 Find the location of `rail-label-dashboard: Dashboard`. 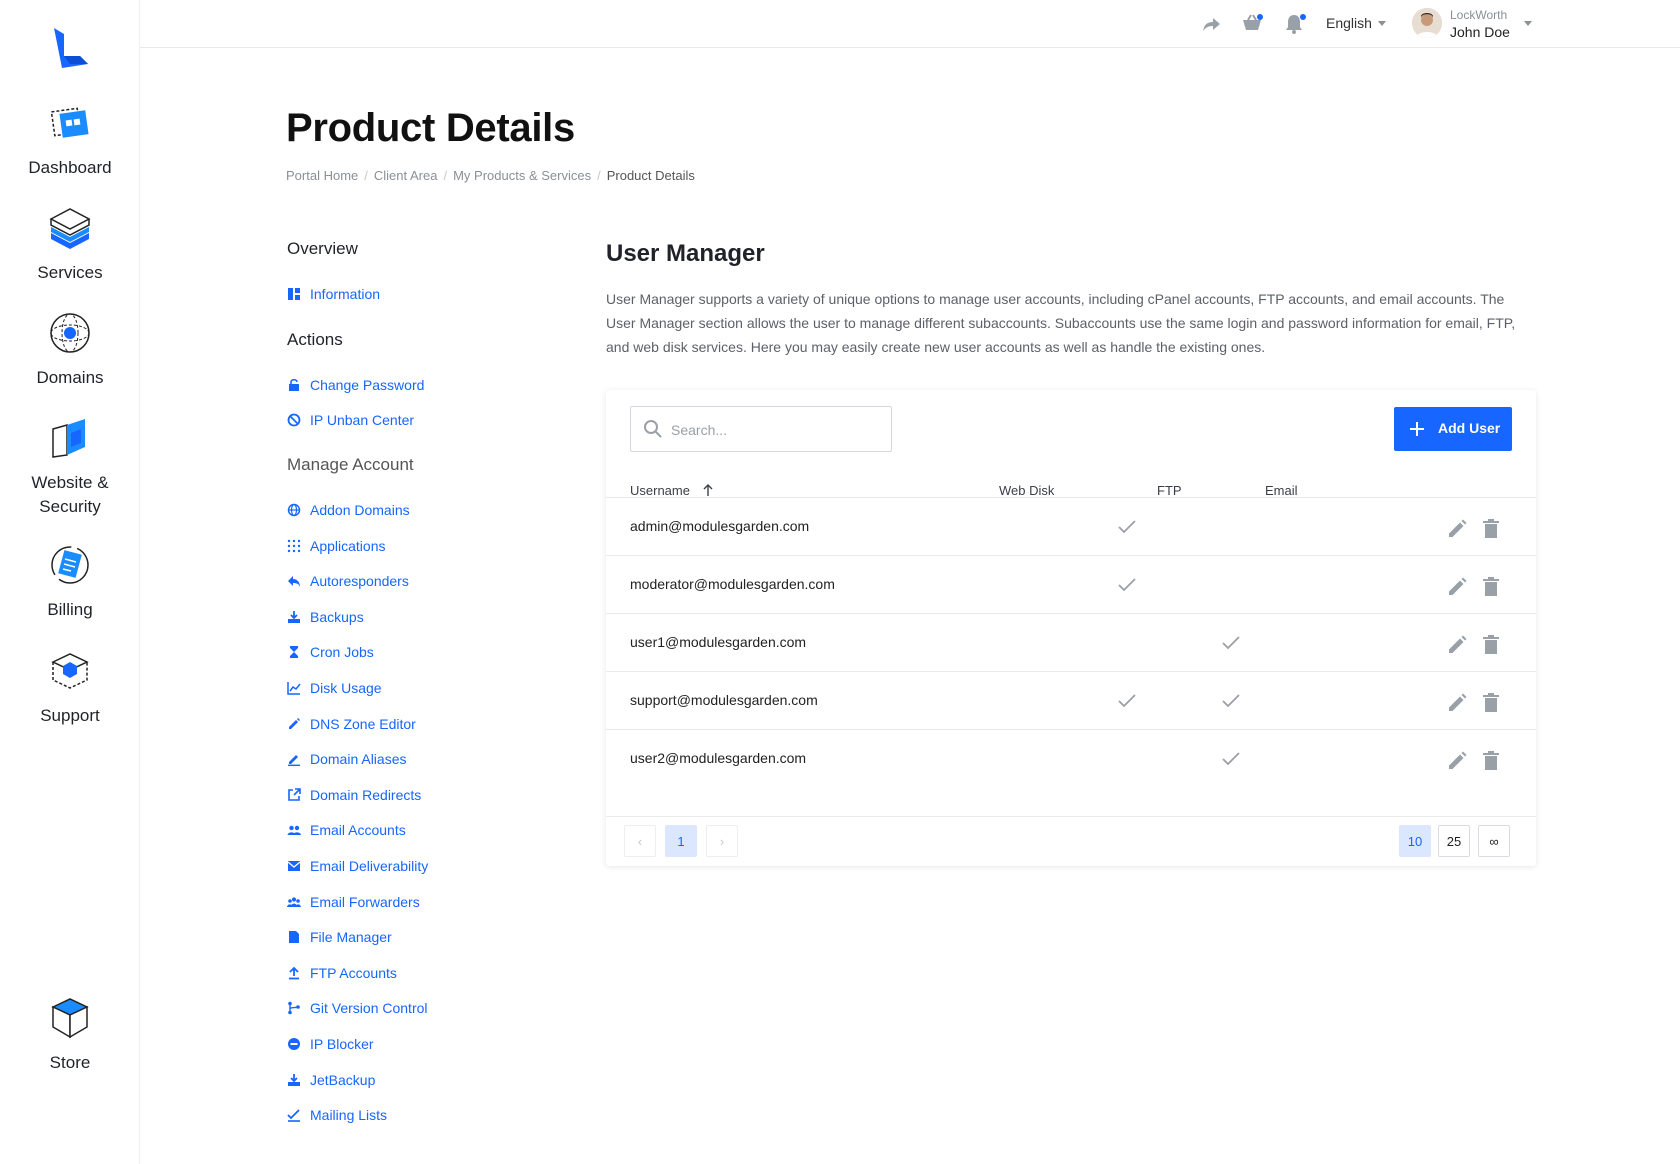

rail-label-dashboard: Dashboard is located at coordinates (70, 167).